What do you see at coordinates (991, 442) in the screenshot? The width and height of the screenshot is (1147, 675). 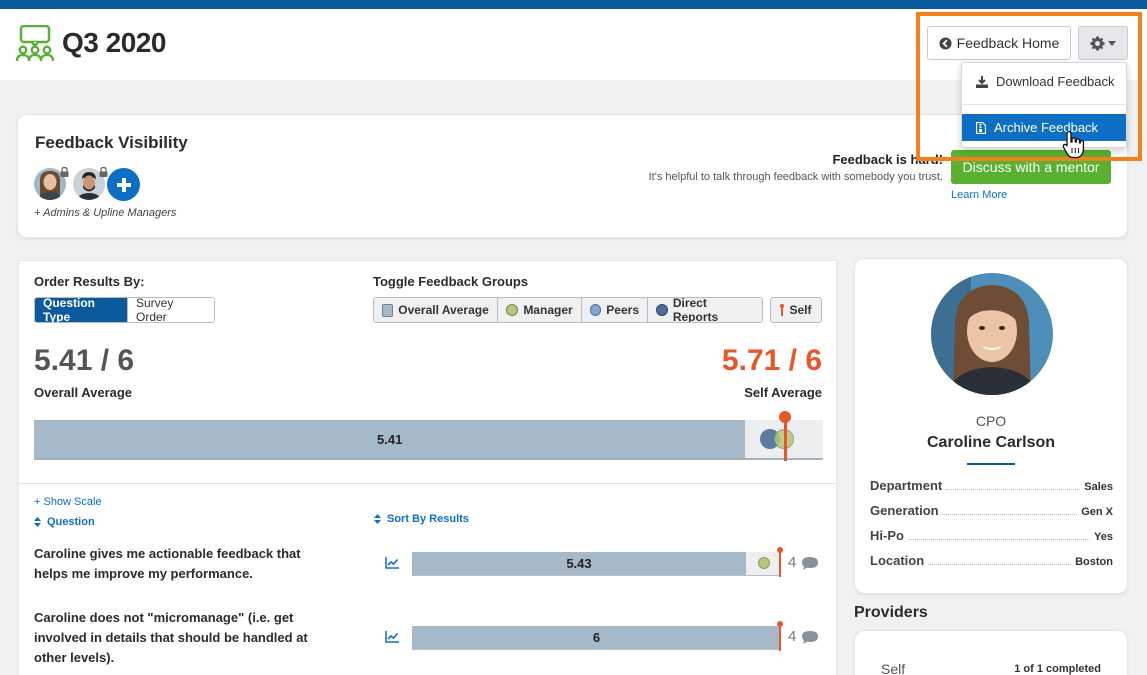 I see `profile-name: Caroline Carlson` at bounding box center [991, 442].